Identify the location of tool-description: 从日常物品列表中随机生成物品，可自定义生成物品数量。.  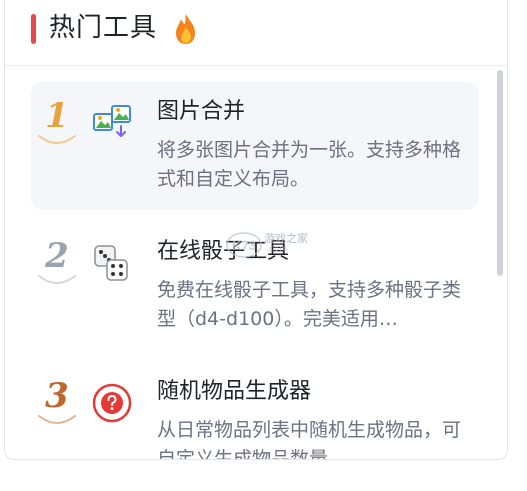
(309, 439).